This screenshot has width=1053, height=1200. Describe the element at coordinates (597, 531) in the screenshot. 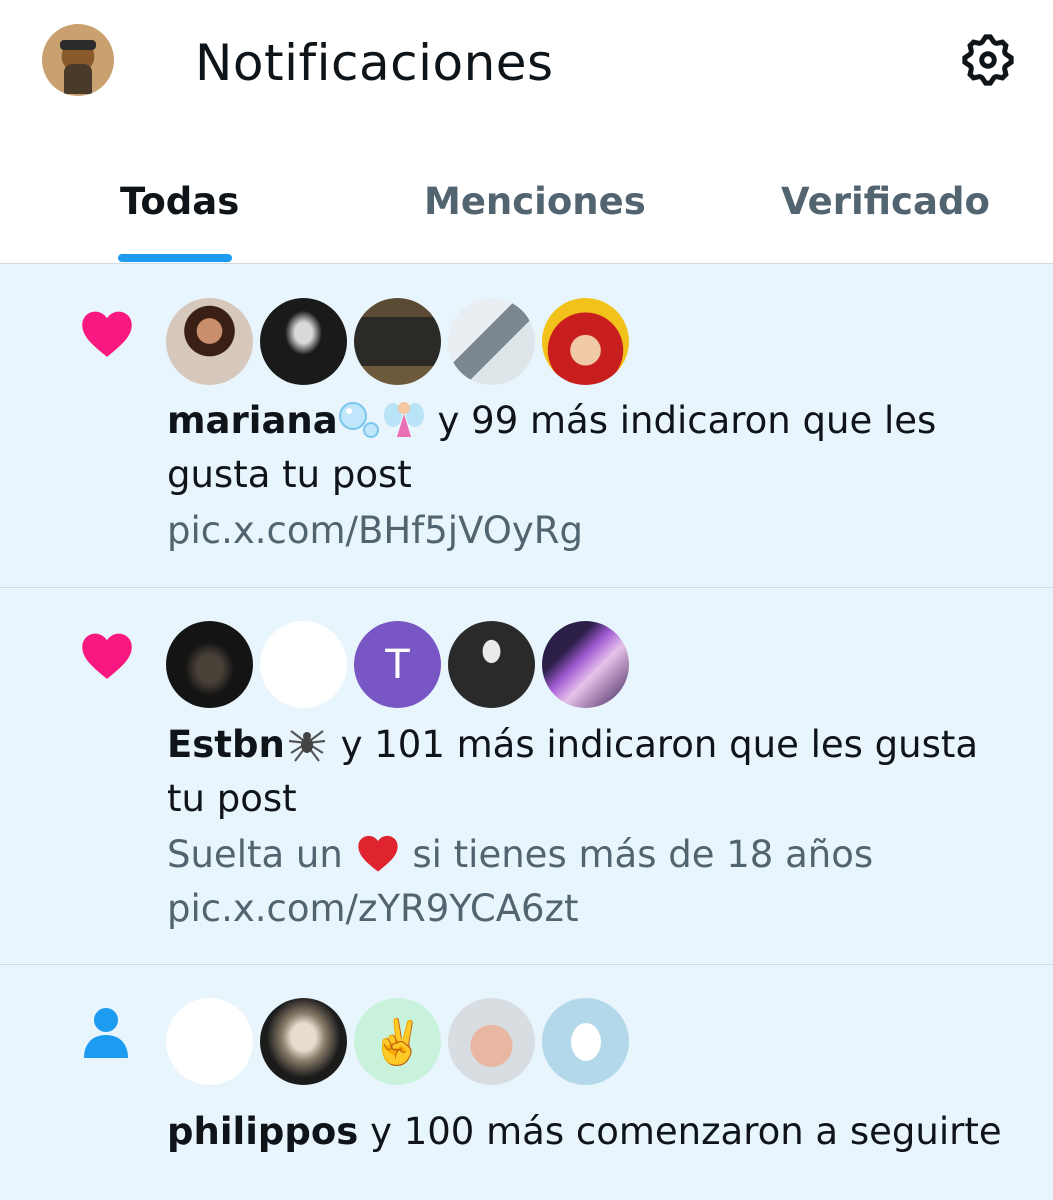

I see `post-preview: pic.x.com/BHf5jVOyRg` at that location.